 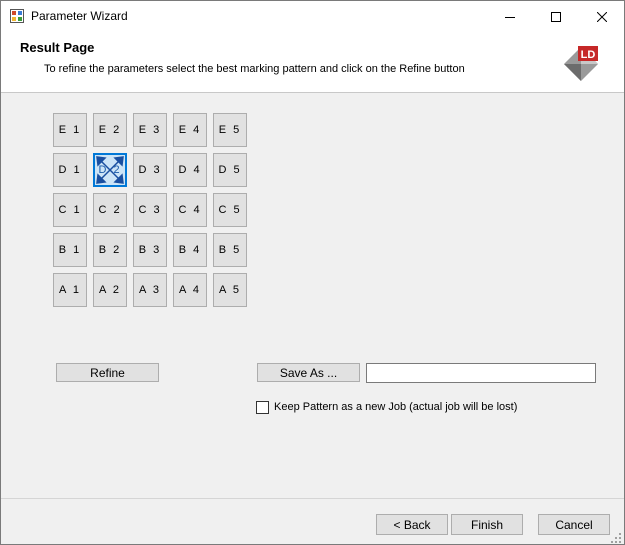 I want to click on pattern-button-e3: E 3, so click(x=150, y=130).